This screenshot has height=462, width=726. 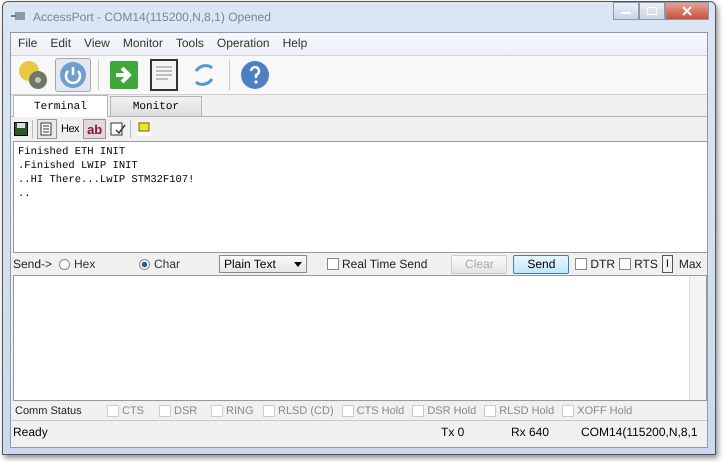 I want to click on menu-item: Operation, so click(x=243, y=44).